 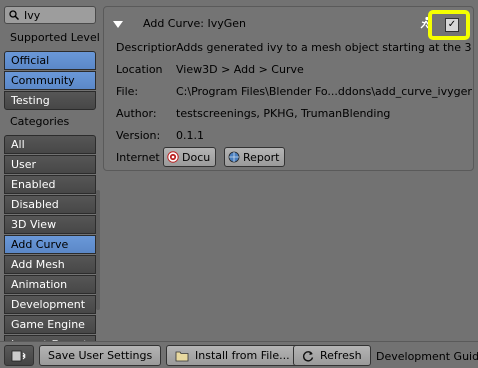 I want to click on category-animation: Animation, so click(x=50, y=284).